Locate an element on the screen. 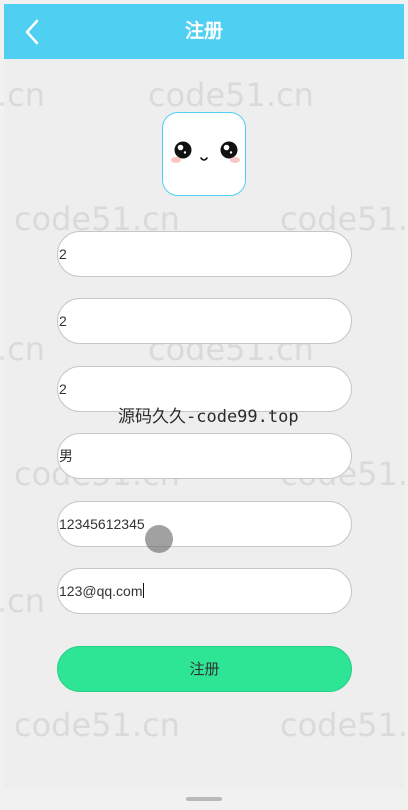 This screenshot has height=810, width=408. text-caret is located at coordinates (144, 590).